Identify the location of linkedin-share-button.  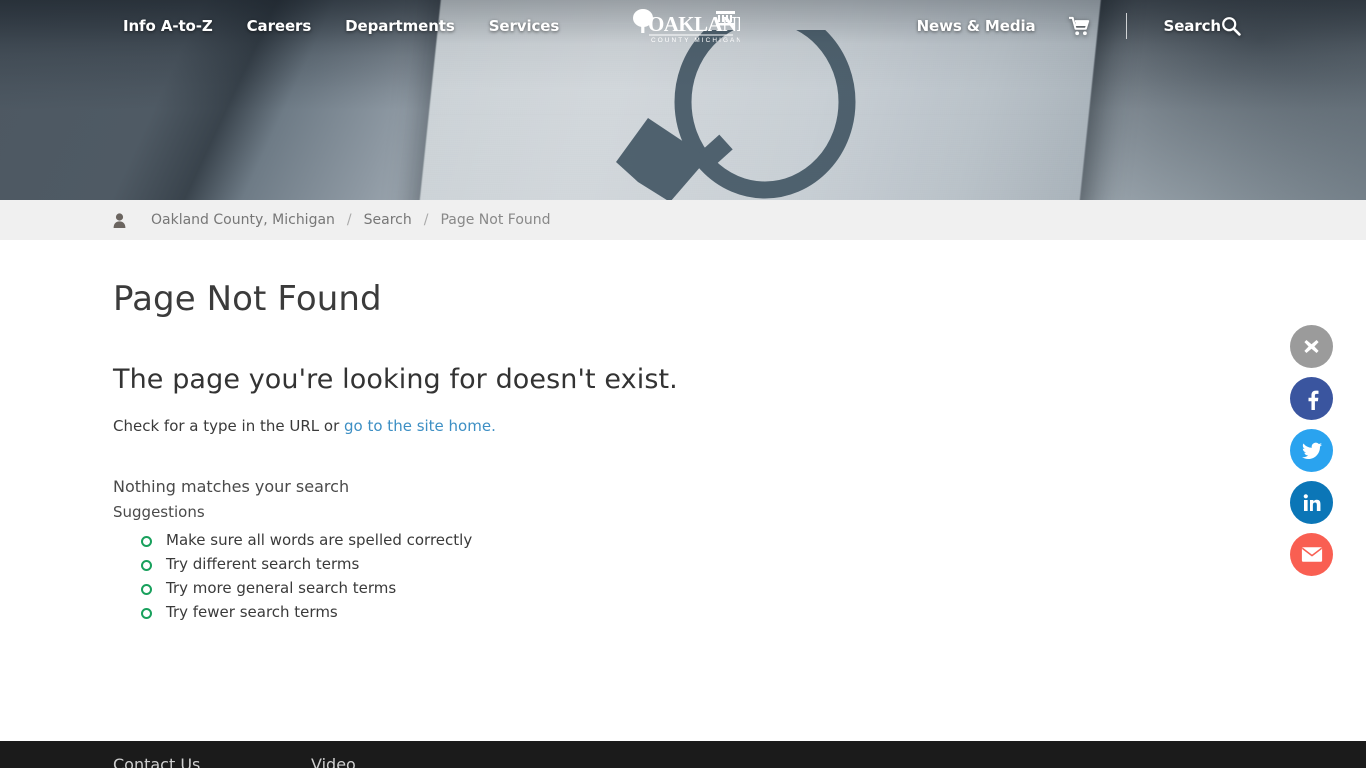
(1311, 502).